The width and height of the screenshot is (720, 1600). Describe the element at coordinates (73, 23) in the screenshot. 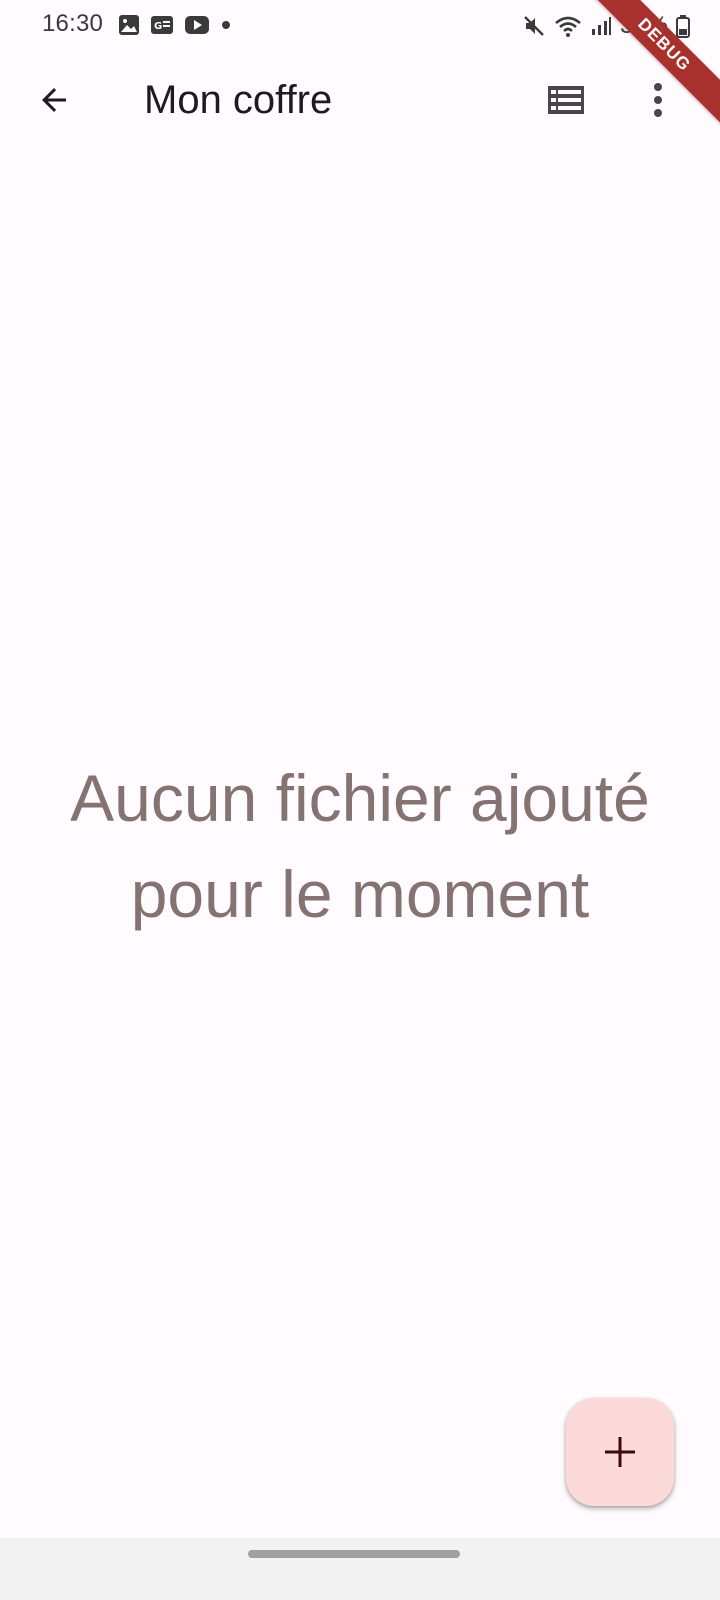

I see `status-time: 16:30` at that location.